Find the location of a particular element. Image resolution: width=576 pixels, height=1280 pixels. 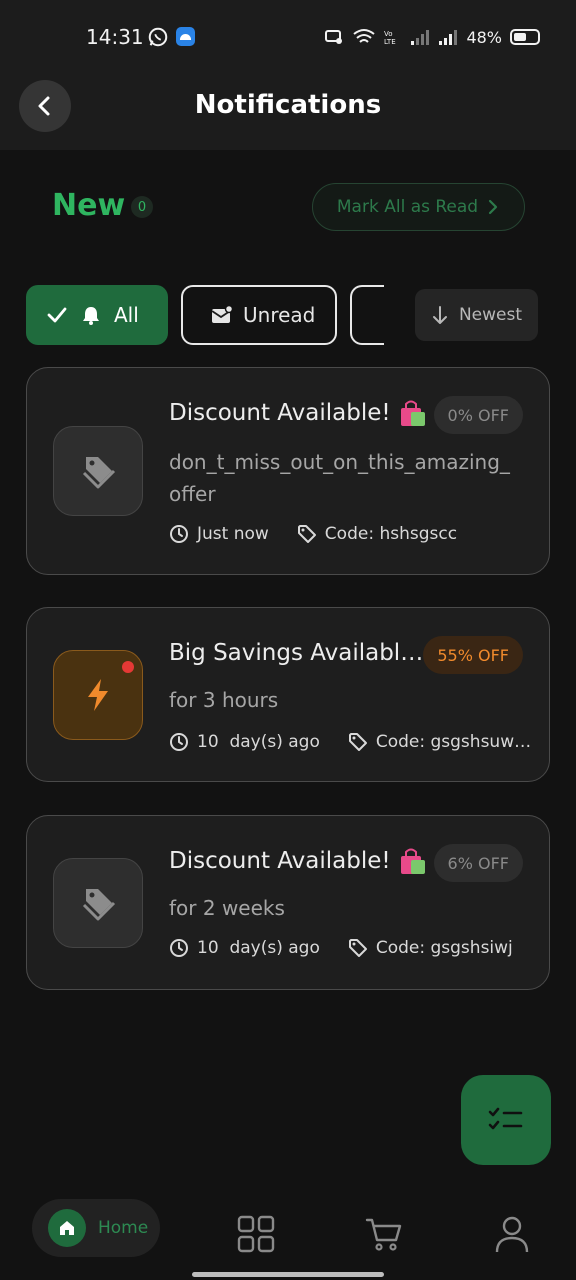

sort-button: Newest is located at coordinates (476, 315).